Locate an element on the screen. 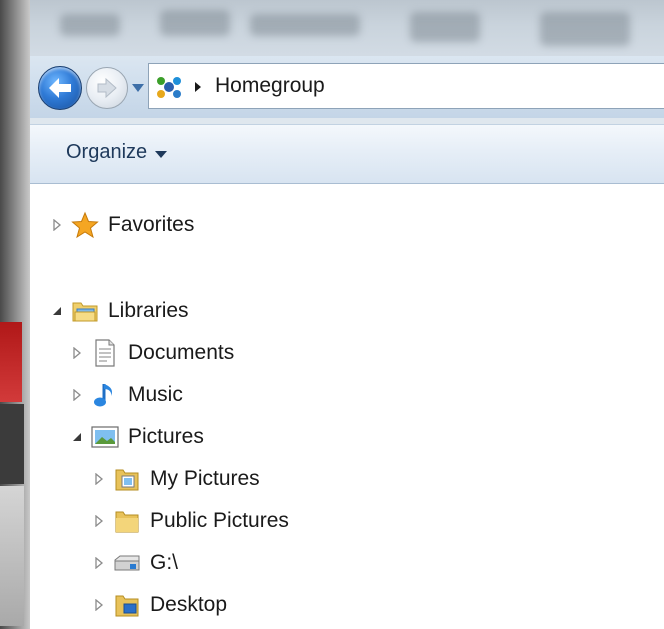 This screenshot has width=664, height=629. tree-label-favorites: Favorites is located at coordinates (151, 224).